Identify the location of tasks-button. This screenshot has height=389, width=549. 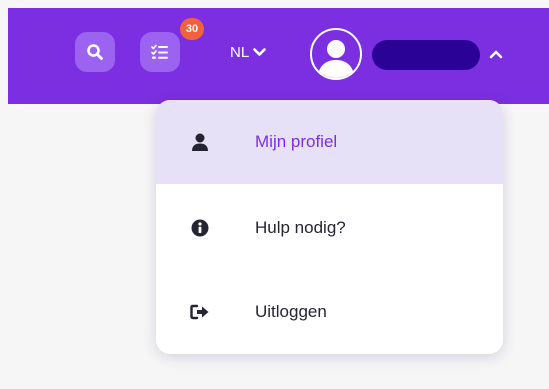
(160, 52).